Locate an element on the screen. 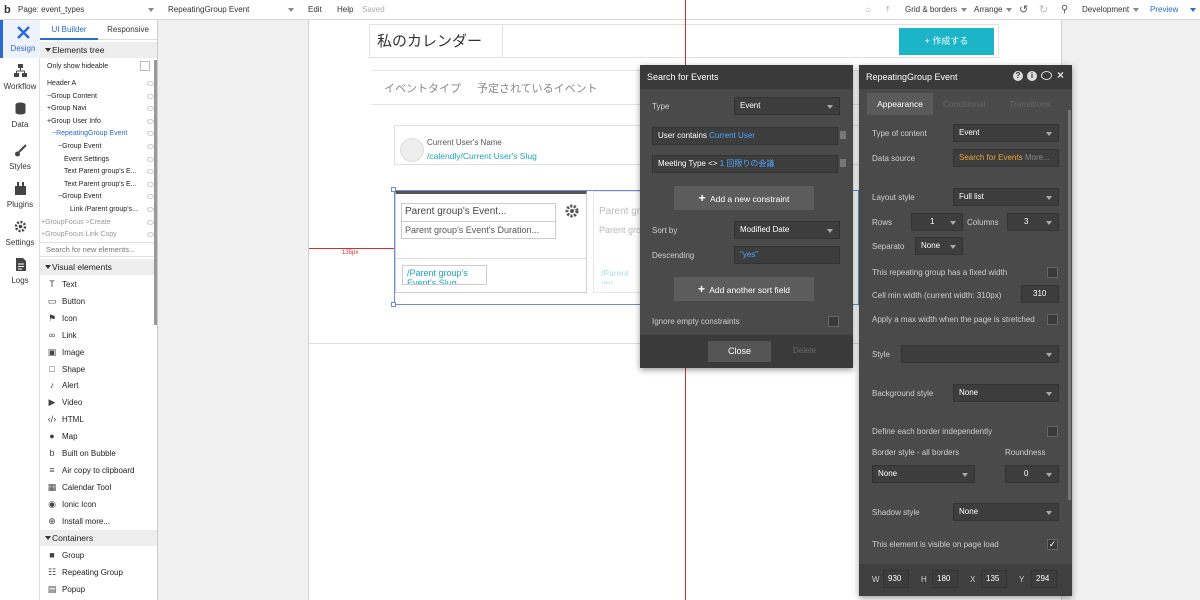 This screenshot has height=600, width=1200. resize-handle is located at coordinates (393, 304).